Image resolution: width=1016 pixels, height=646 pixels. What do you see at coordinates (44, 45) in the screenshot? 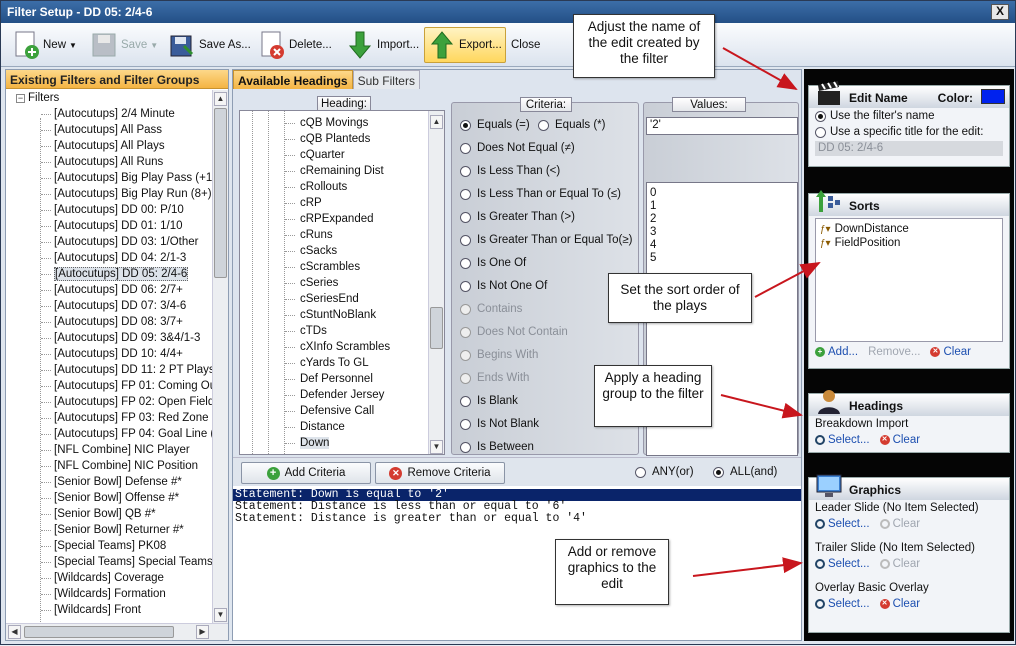
I see `new-button: New ▼` at bounding box center [44, 45].